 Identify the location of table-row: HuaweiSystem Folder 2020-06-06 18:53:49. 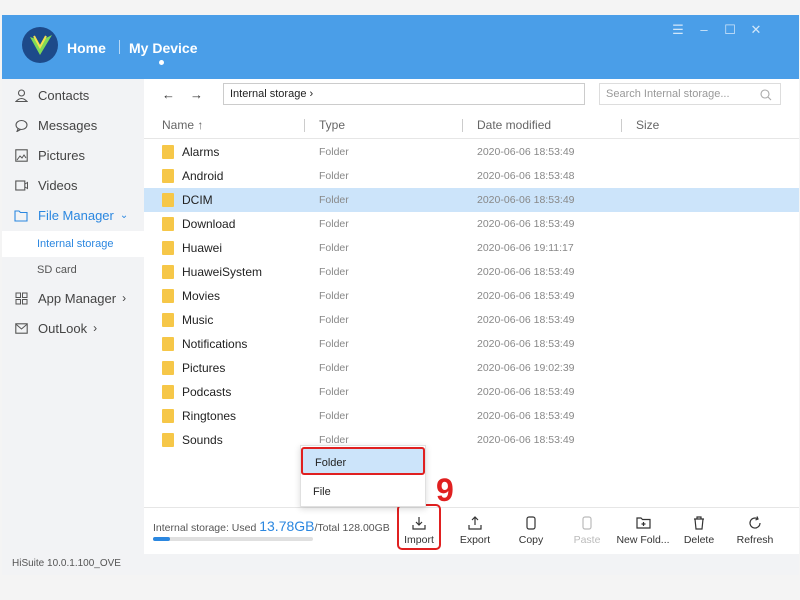
(471, 272).